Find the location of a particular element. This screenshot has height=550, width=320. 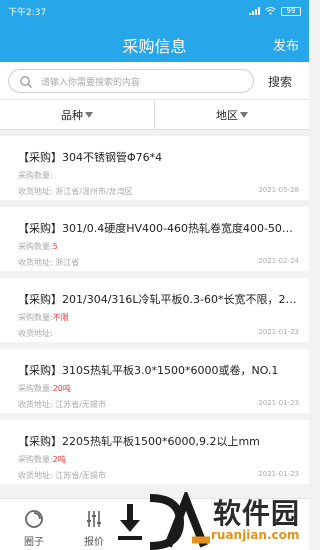

item-quantity: 采购数量:2吨 is located at coordinates (42, 459).